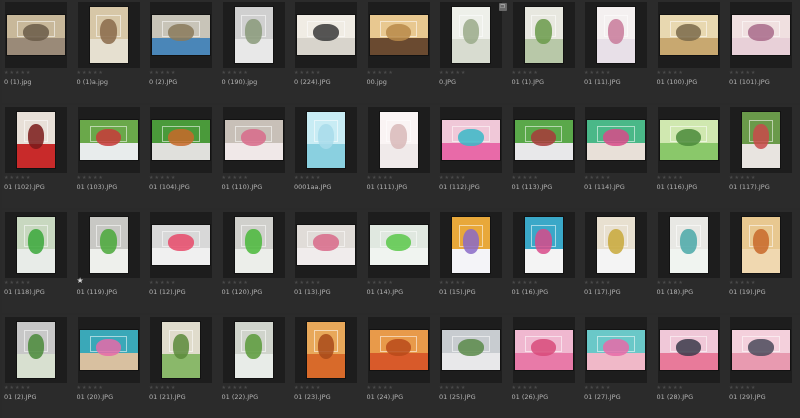 This screenshot has width=800, height=418. What do you see at coordinates (400, 261) in the screenshot?
I see `thumbnail-cell: ★★★★★ 01 (14).JPG` at bounding box center [400, 261].